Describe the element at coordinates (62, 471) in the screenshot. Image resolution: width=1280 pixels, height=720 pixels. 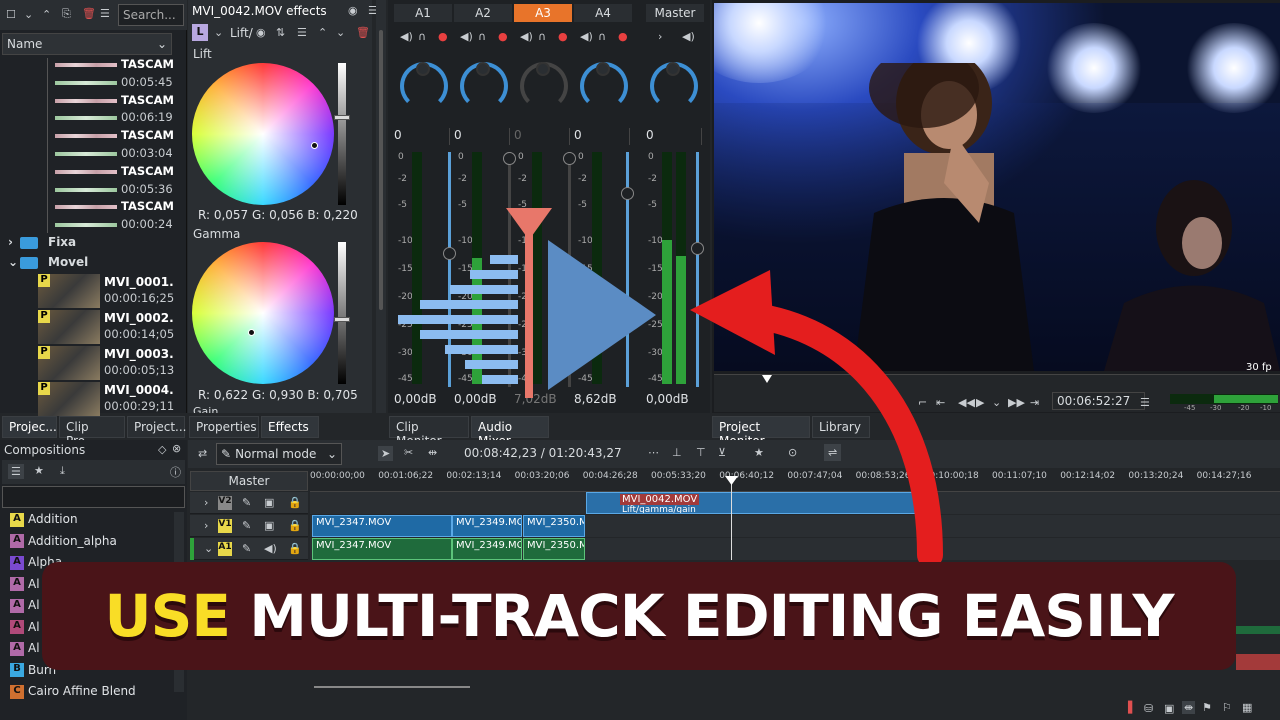
I see `download-icon: ⤓` at that location.